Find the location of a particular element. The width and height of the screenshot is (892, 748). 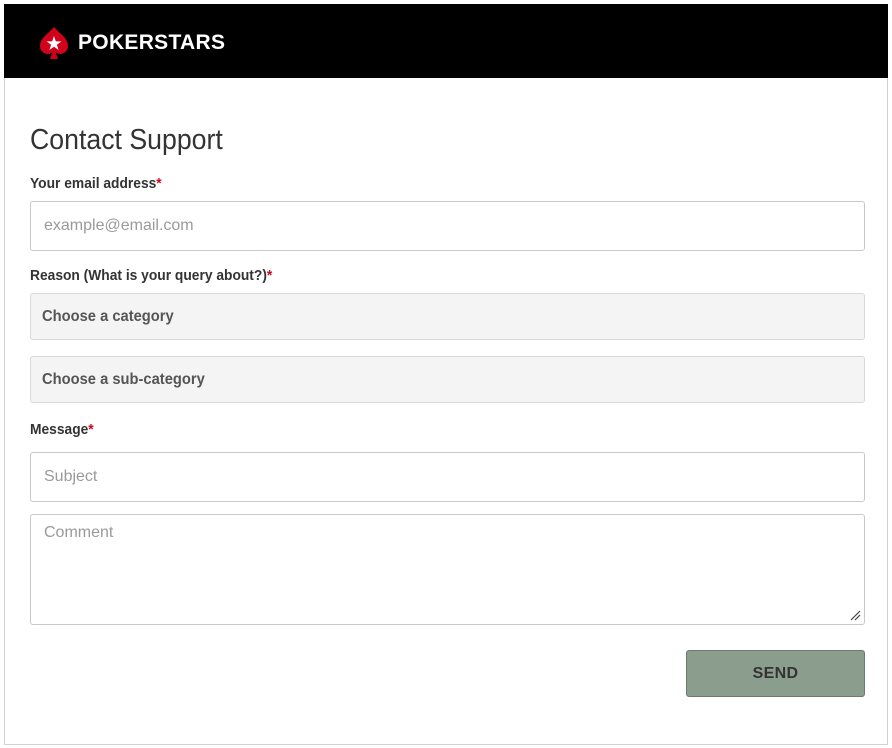

comment-field is located at coordinates (447, 569).